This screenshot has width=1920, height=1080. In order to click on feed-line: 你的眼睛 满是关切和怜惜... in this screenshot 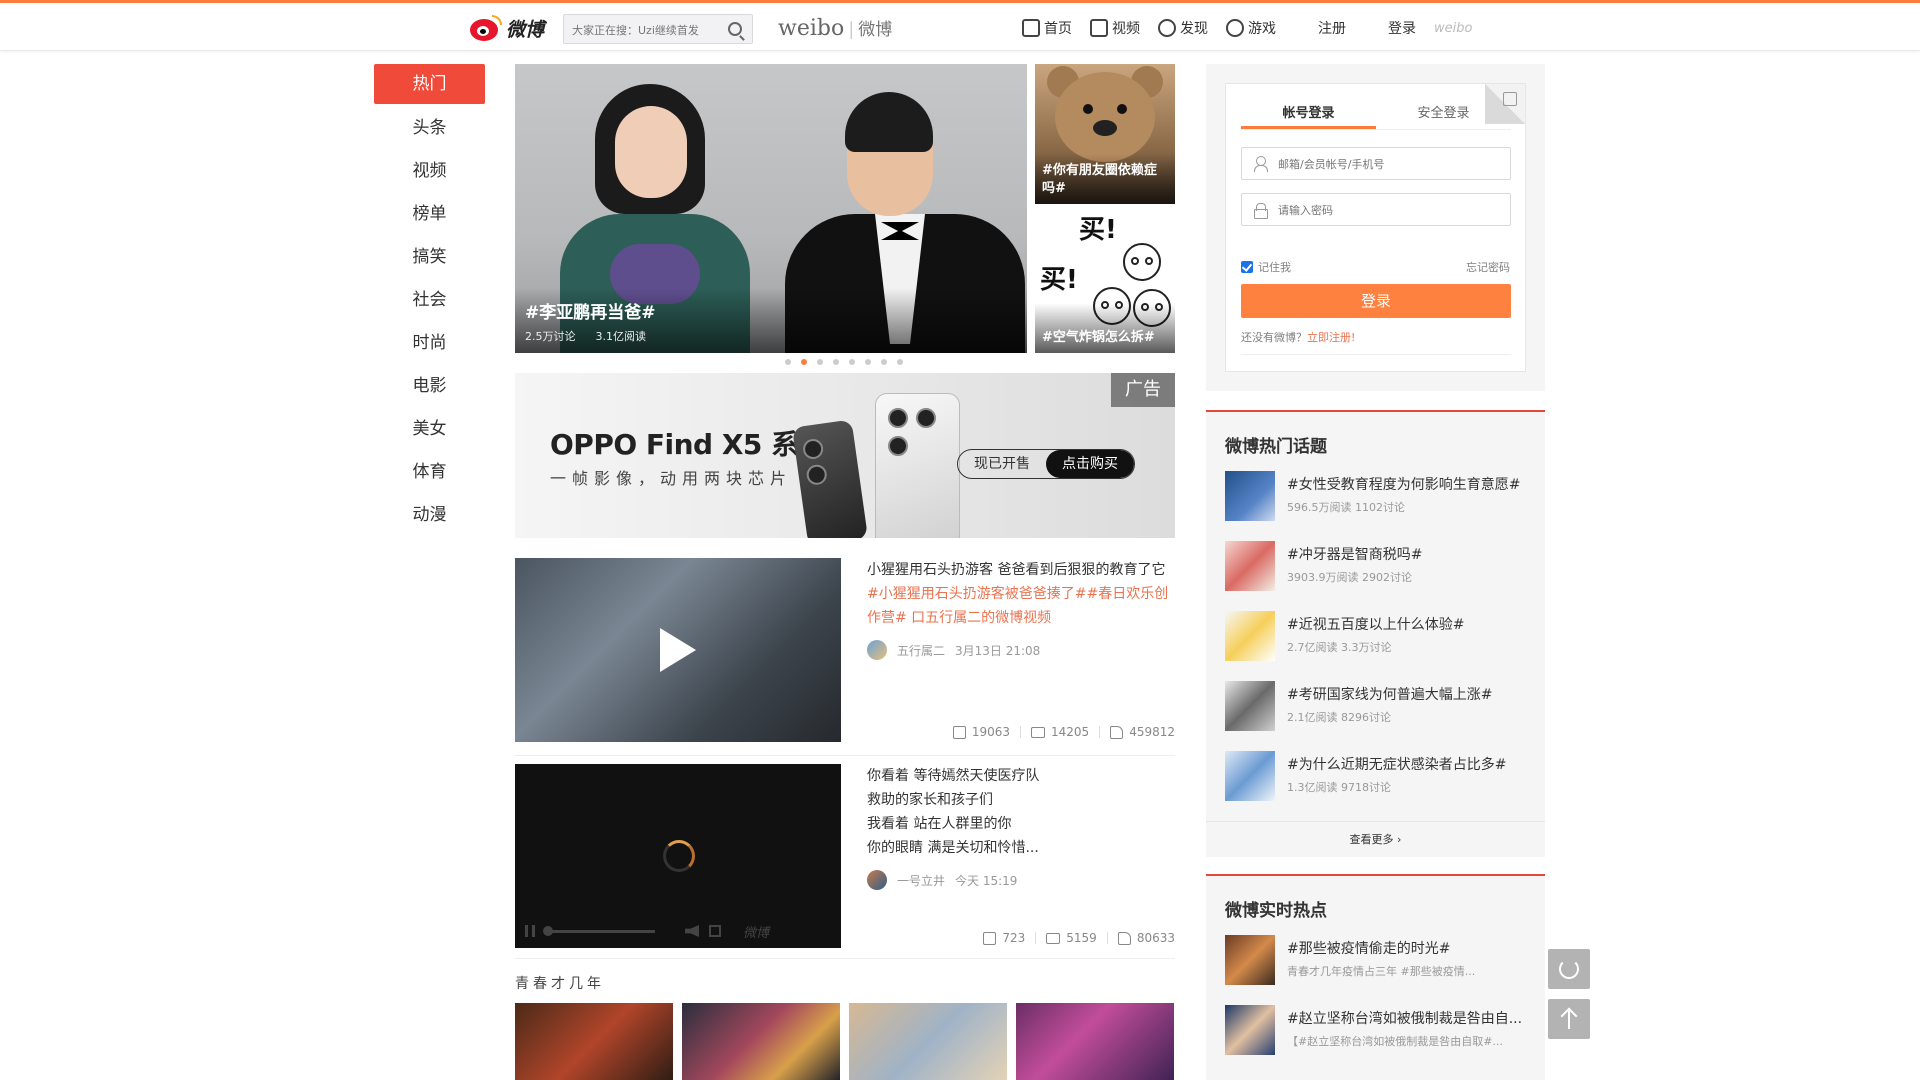, I will do `click(953, 848)`.